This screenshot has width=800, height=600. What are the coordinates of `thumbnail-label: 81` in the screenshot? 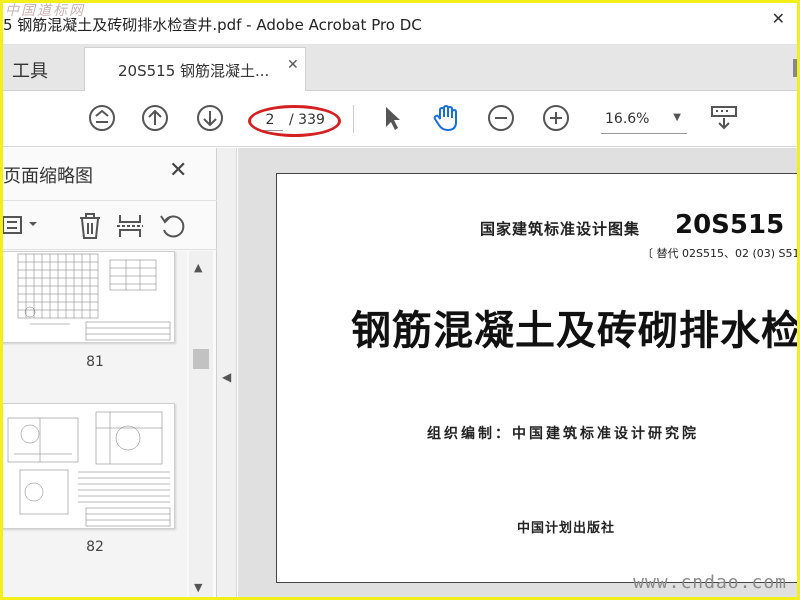 It's located at (95, 362).